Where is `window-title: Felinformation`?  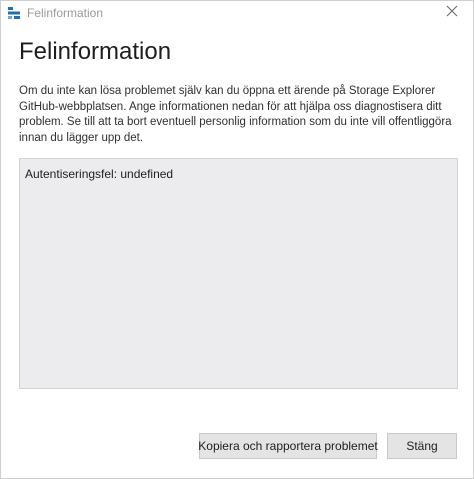
window-title: Felinformation is located at coordinates (65, 13).